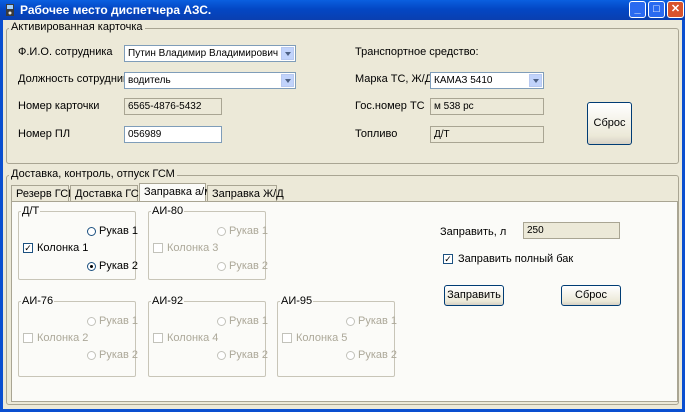 The width and height of the screenshot is (685, 412). I want to click on full-tank-checkbox: ✓, so click(448, 259).